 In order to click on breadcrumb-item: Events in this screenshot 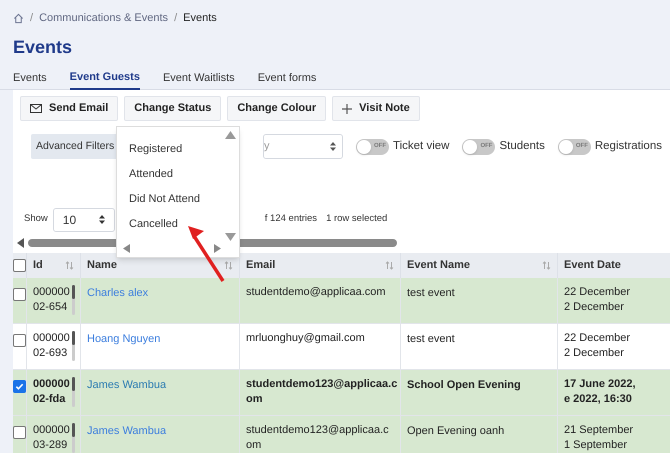, I will do `click(200, 18)`.